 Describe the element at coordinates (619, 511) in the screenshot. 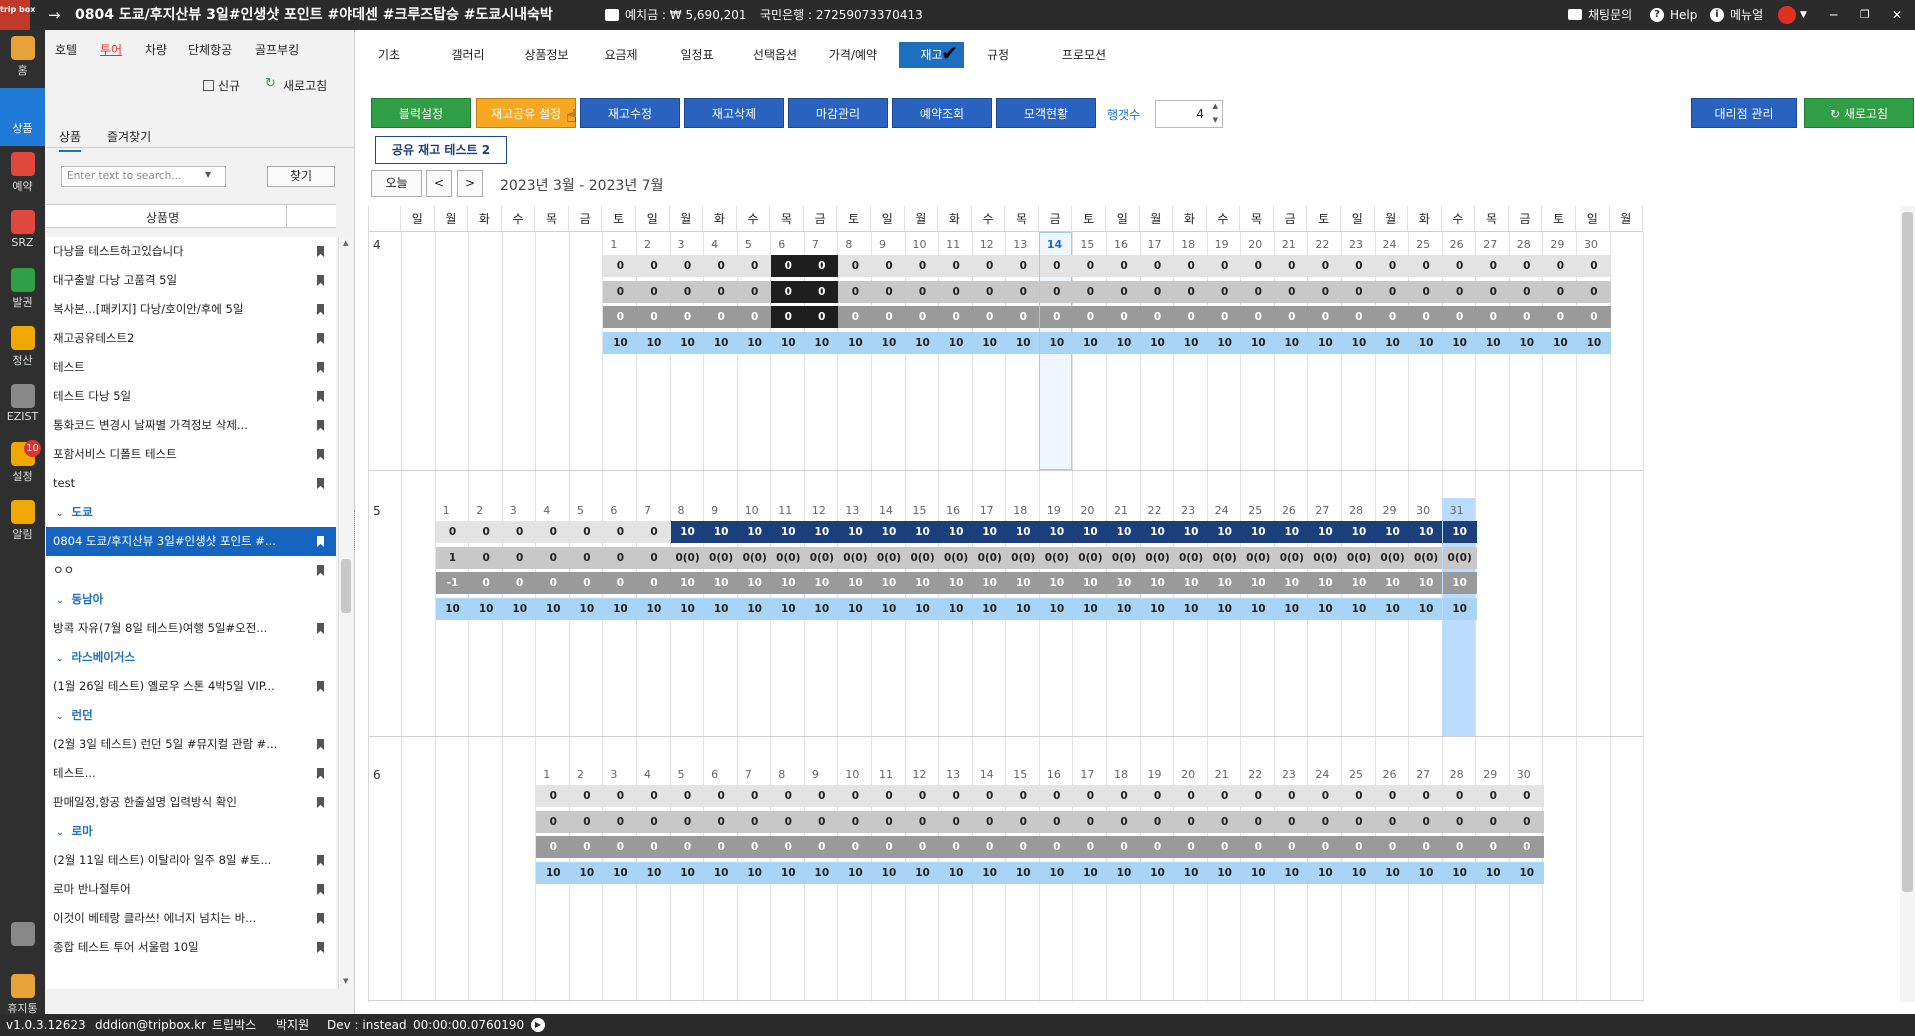

I see `day-number: 6` at that location.